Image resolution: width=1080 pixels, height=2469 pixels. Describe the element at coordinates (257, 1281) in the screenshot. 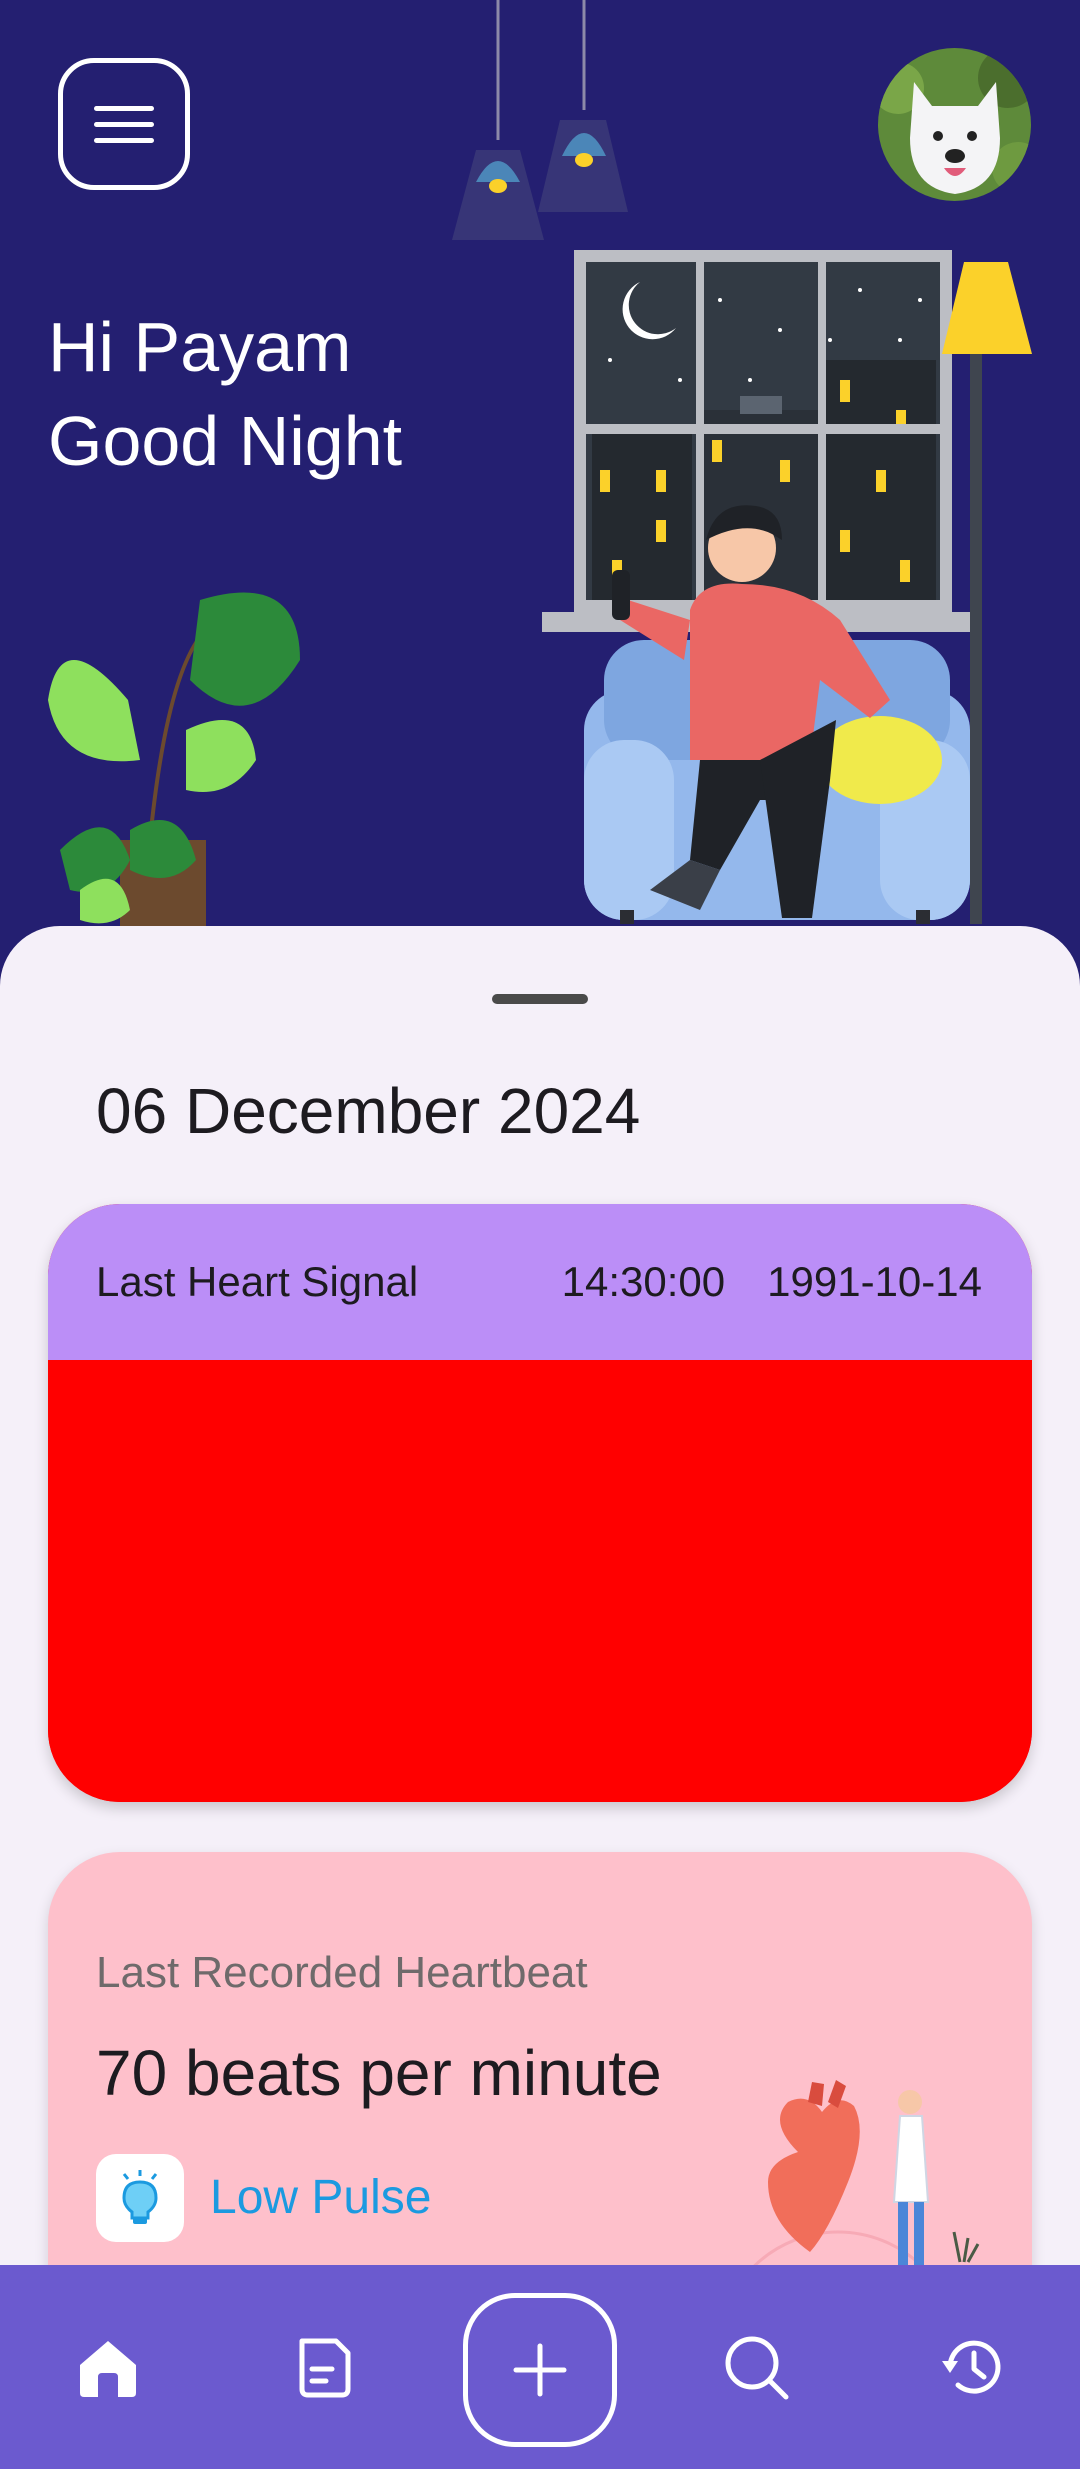

I see `heart-signal-title: Last Heart Signal` at that location.